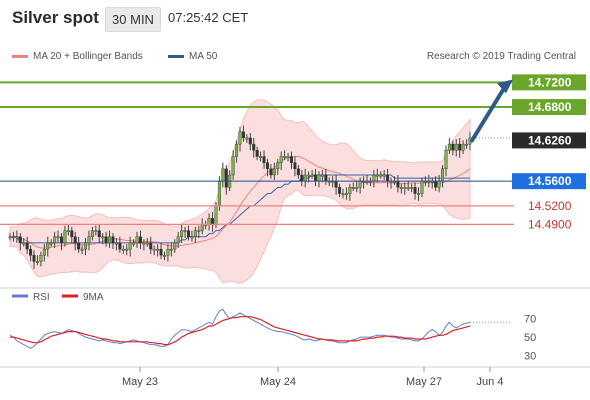  What do you see at coordinates (424, 382) in the screenshot?
I see `x-tick-label: May 27` at bounding box center [424, 382].